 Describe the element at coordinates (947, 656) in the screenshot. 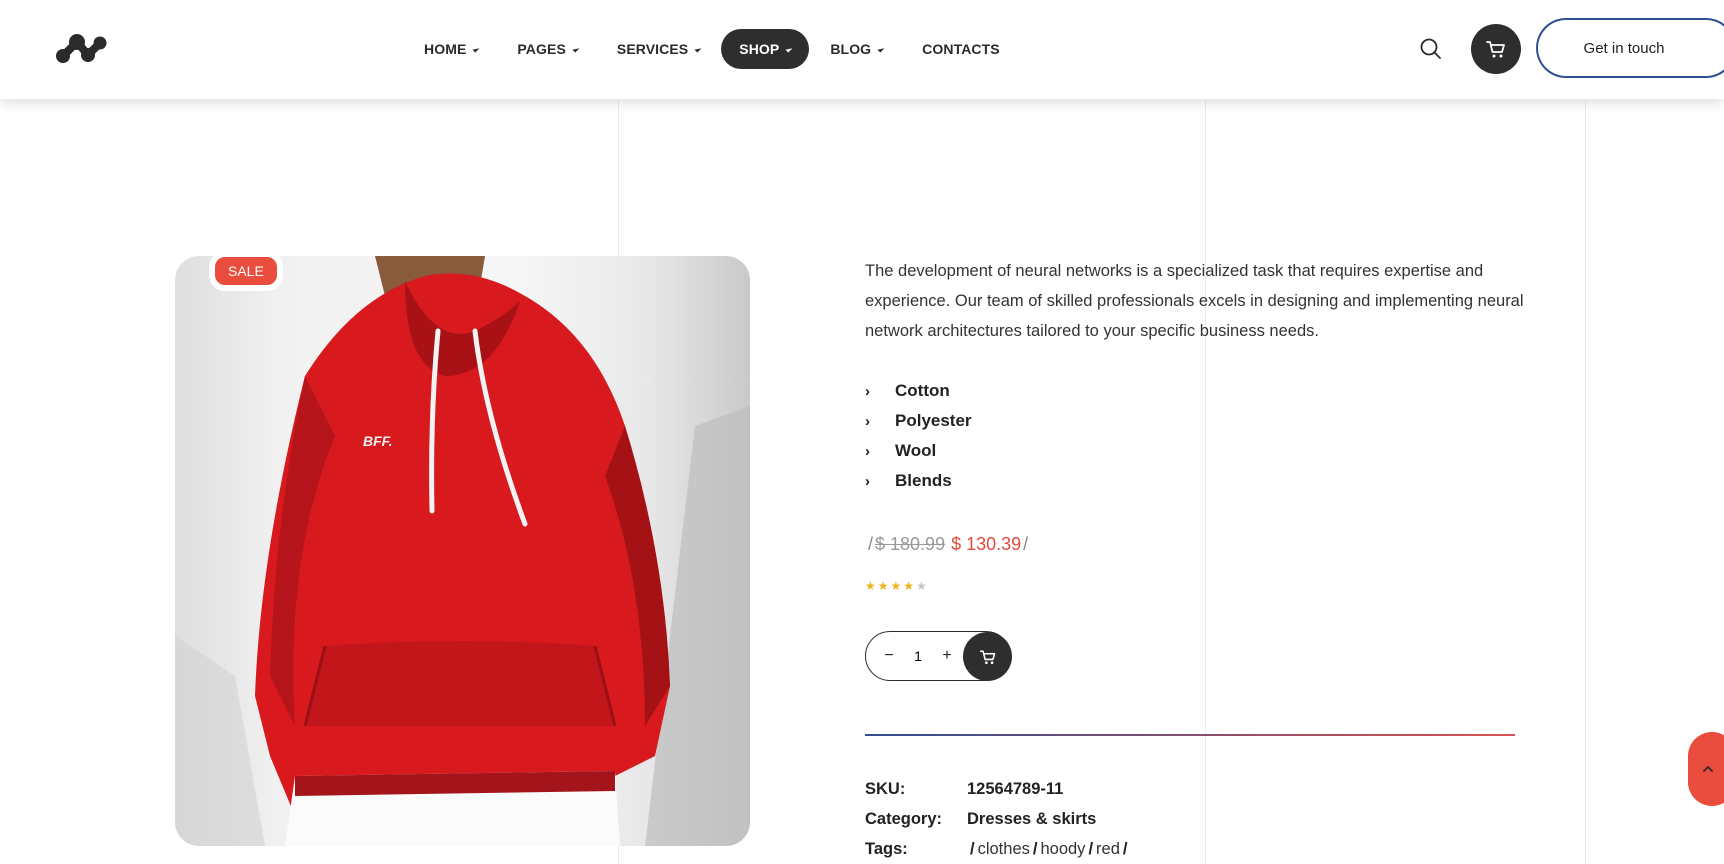

I see `increase-quantity-button: +` at that location.